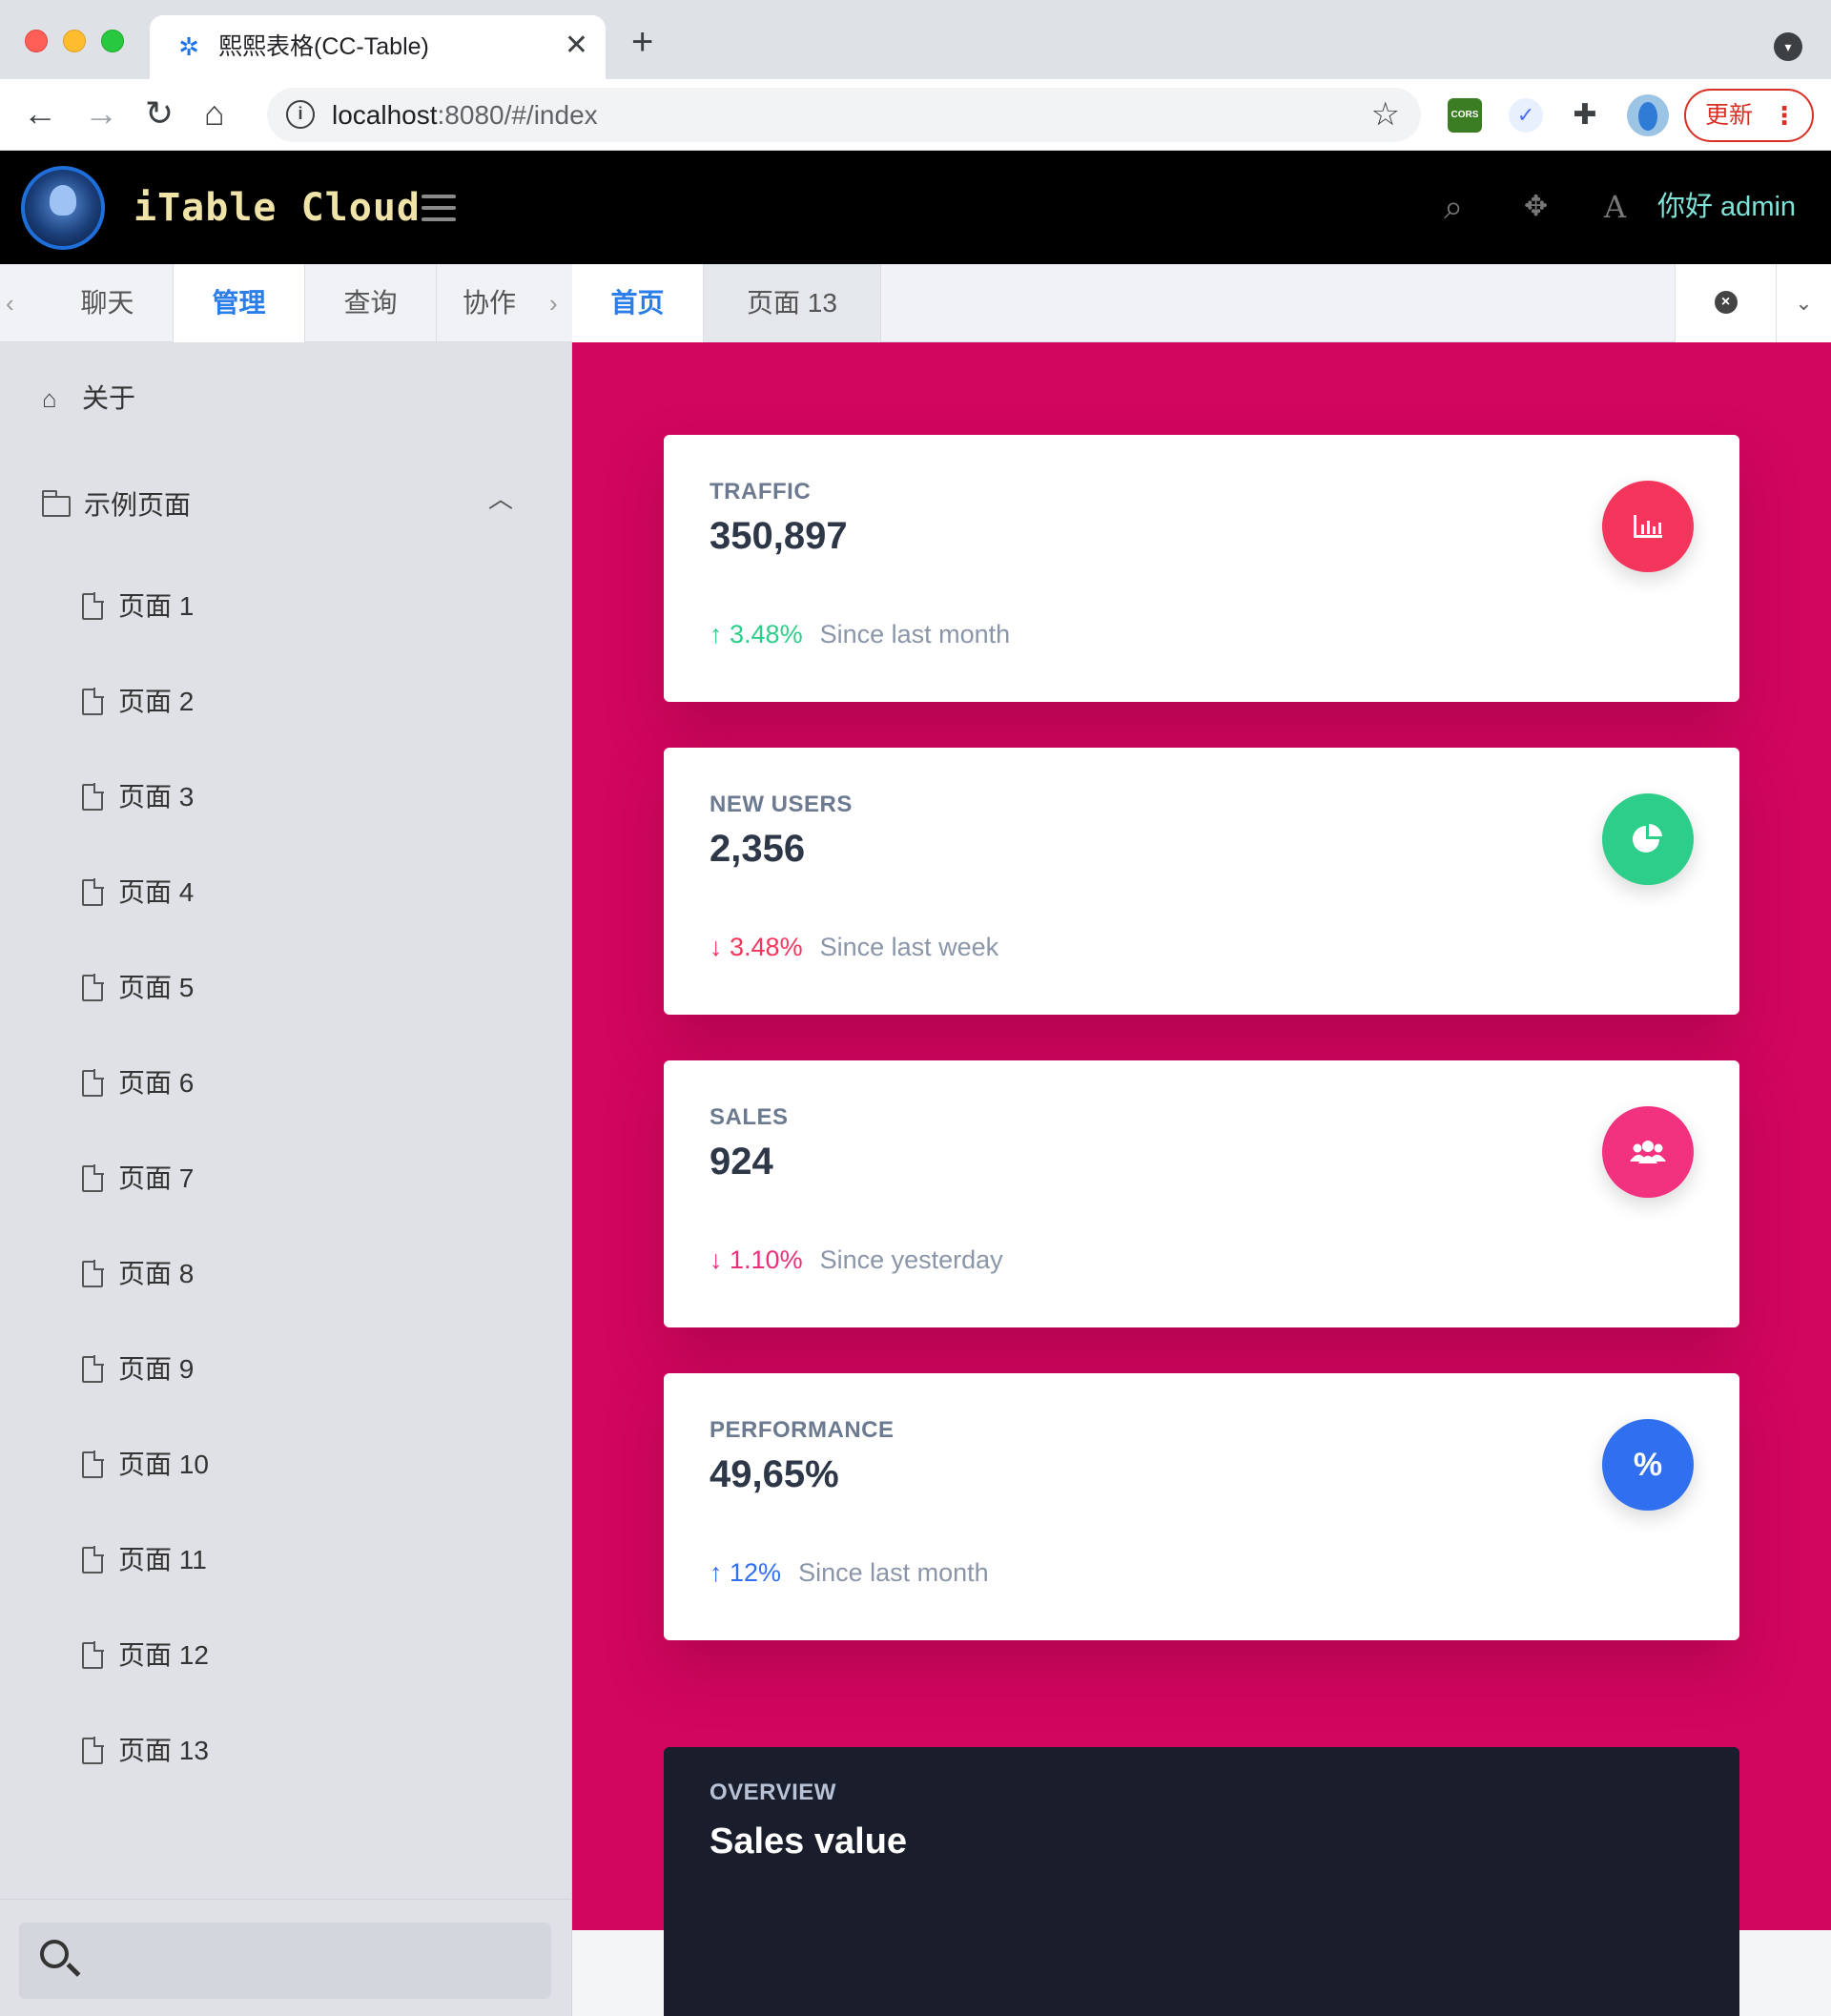 This screenshot has height=2016, width=1831. What do you see at coordinates (758, 849) in the screenshot?
I see `stat-value: 2,356` at bounding box center [758, 849].